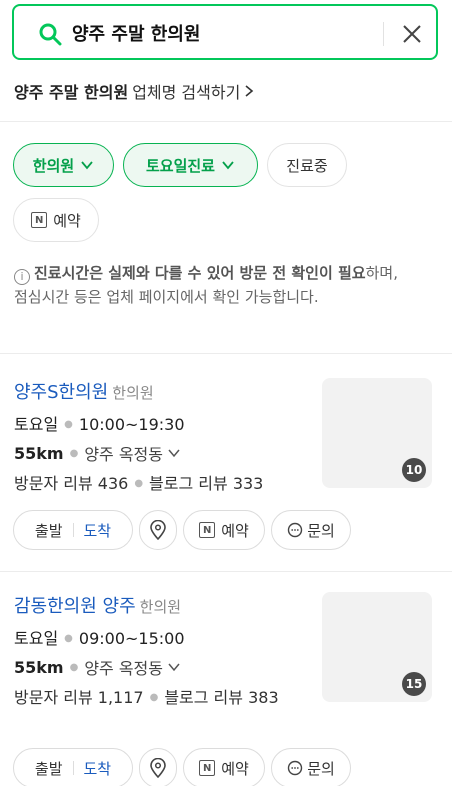 This screenshot has width=452, height=786. Describe the element at coordinates (249, 91) in the screenshot. I see `chevron-right-icon` at that location.